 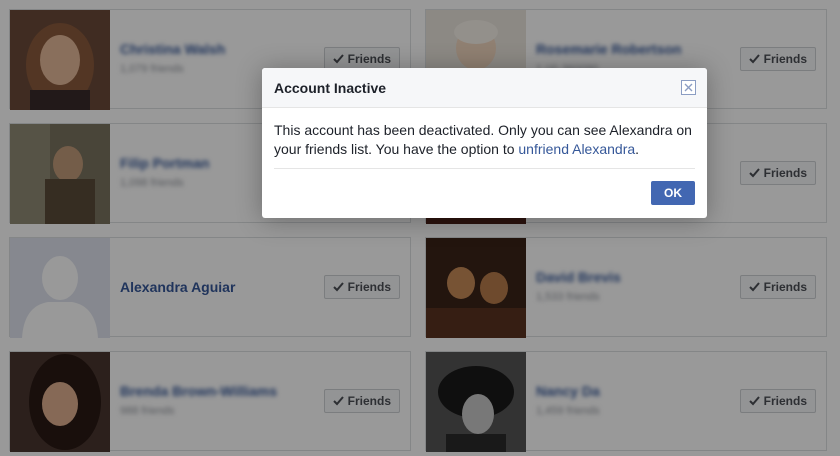 I want to click on dialog-title: Account Inactive, so click(x=330, y=88).